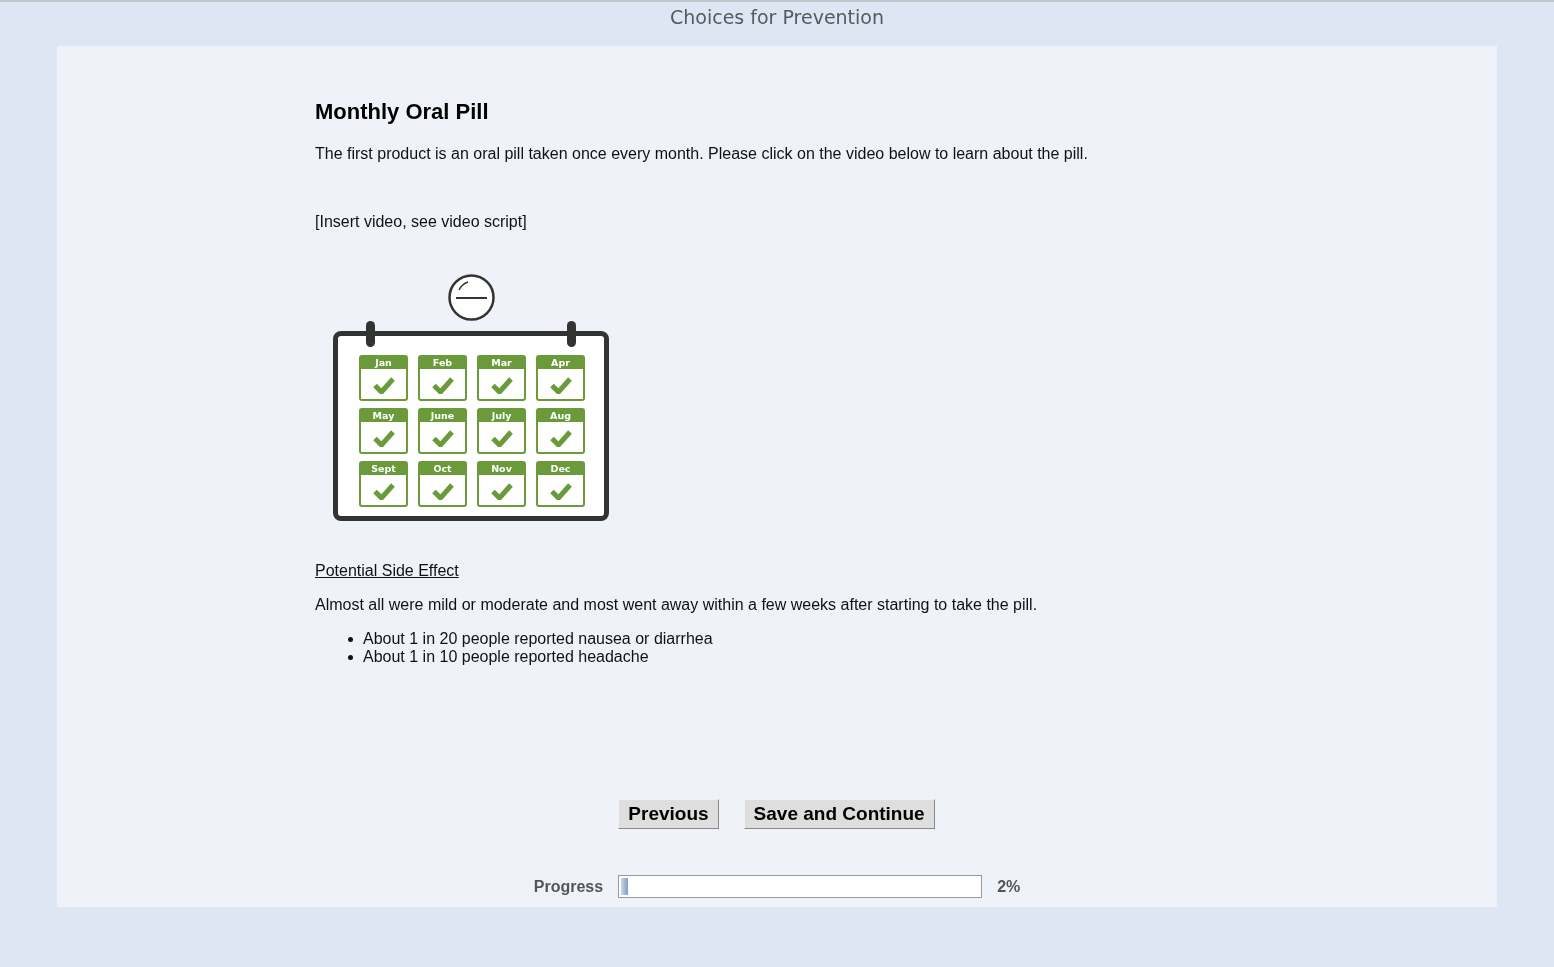 The height and width of the screenshot is (967, 1554). Describe the element at coordinates (442, 469) in the screenshot. I see `month-label: Oct` at that location.